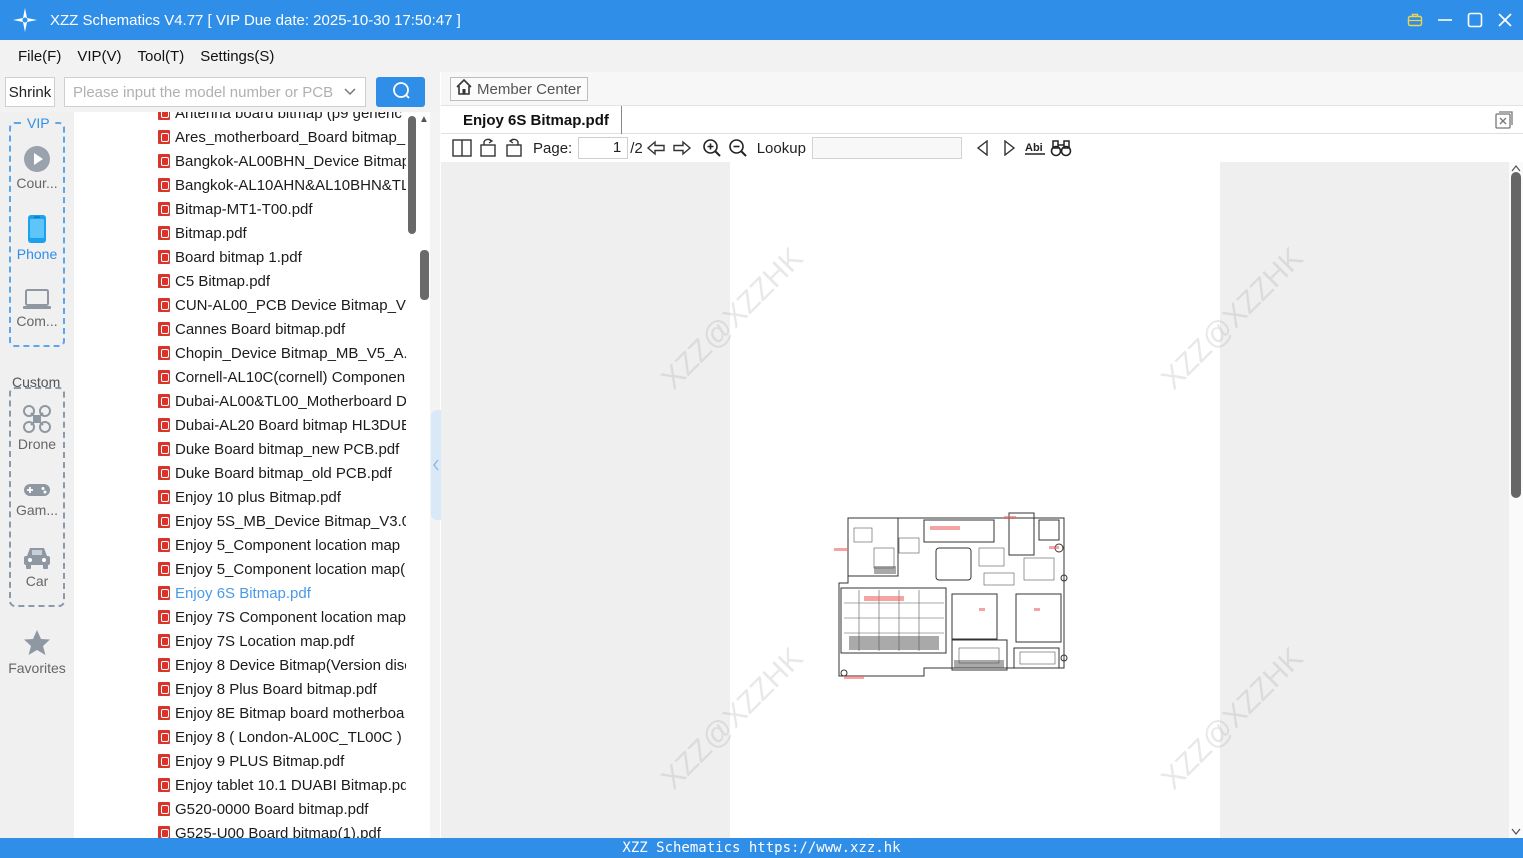 Image resolution: width=1523 pixels, height=858 pixels. Describe the element at coordinates (282, 785) in the screenshot. I see `file-list-item: Enjoy tablet 10.1 DUABI Bitmap.pd` at that location.